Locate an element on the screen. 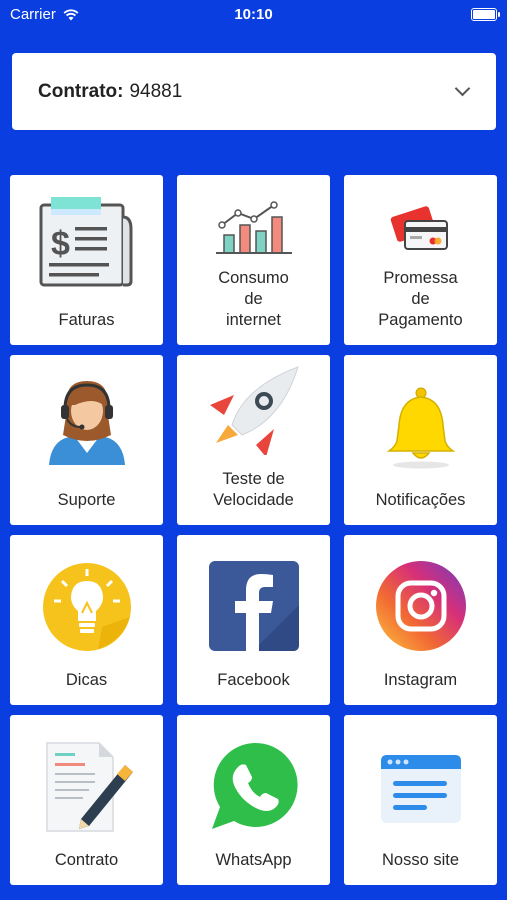  facebook-icon is located at coordinates (253, 603).